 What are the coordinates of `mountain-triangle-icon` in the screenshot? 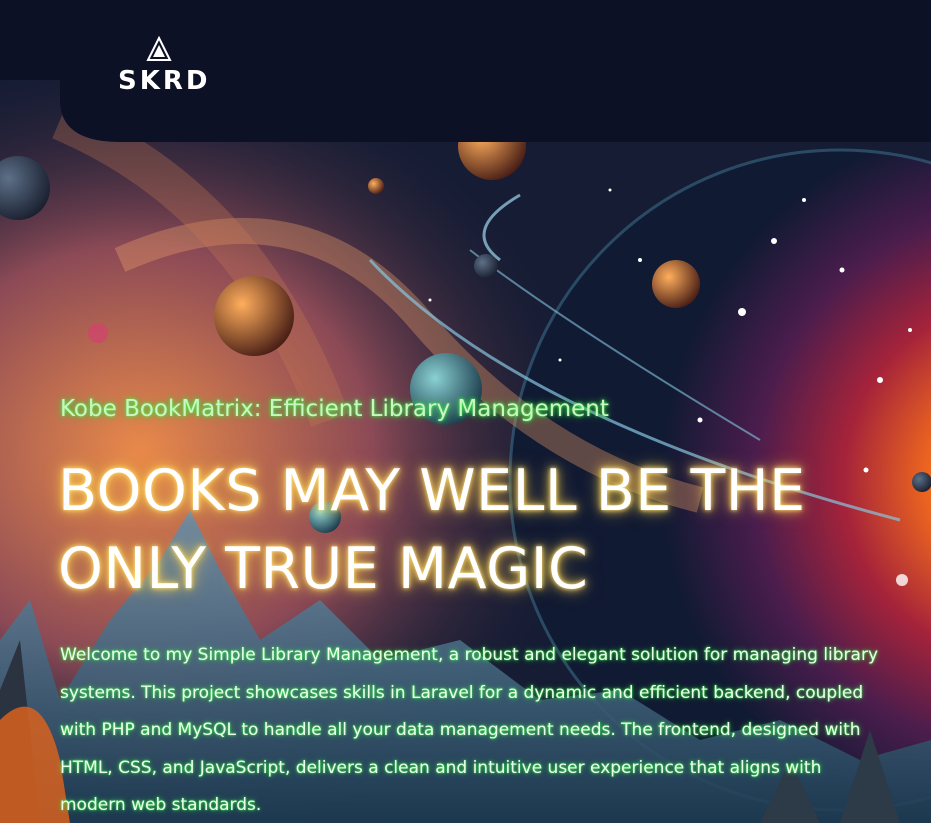 It's located at (159, 48).